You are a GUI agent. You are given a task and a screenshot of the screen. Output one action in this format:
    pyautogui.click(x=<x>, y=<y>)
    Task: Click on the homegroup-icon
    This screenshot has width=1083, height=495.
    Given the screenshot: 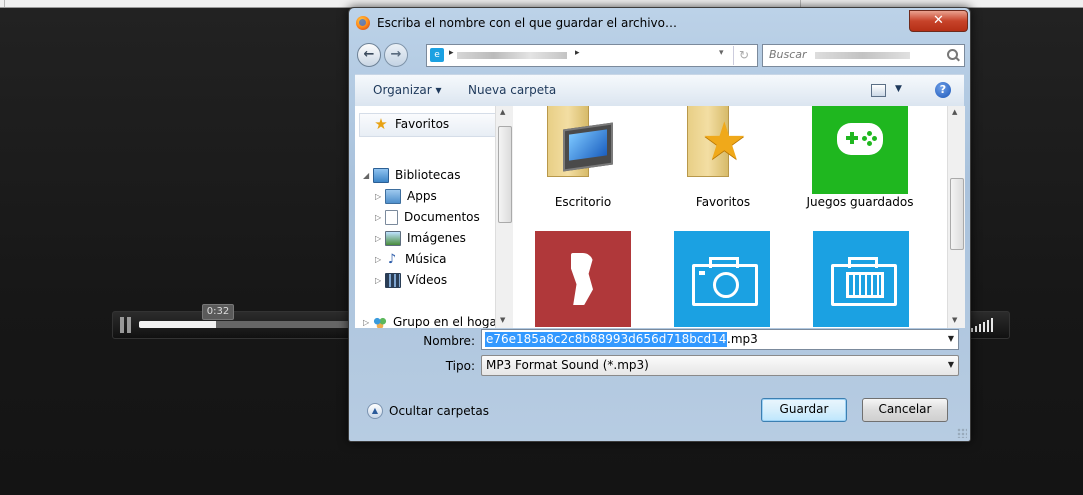 What is the action you would take?
    pyautogui.click(x=380, y=321)
    